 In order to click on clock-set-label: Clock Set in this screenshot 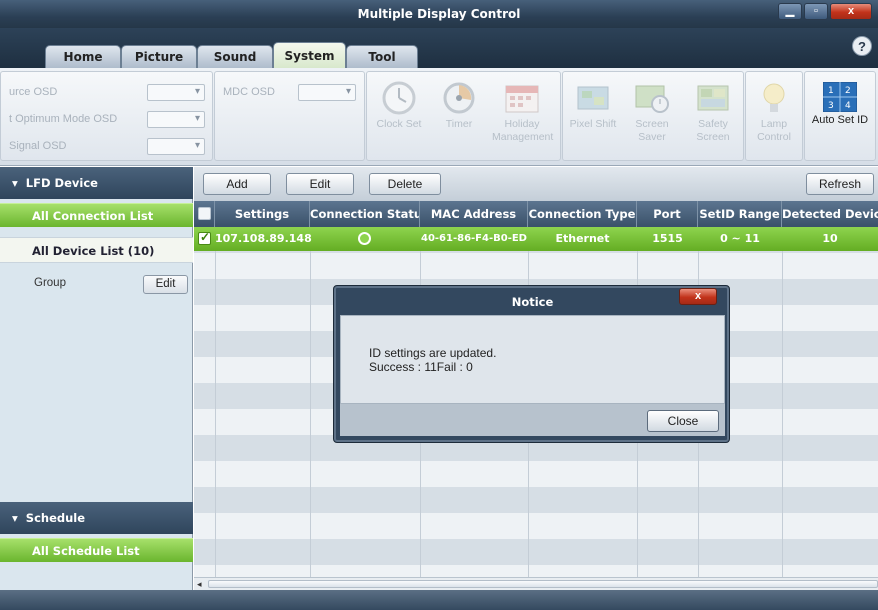, I will do `click(399, 124)`.